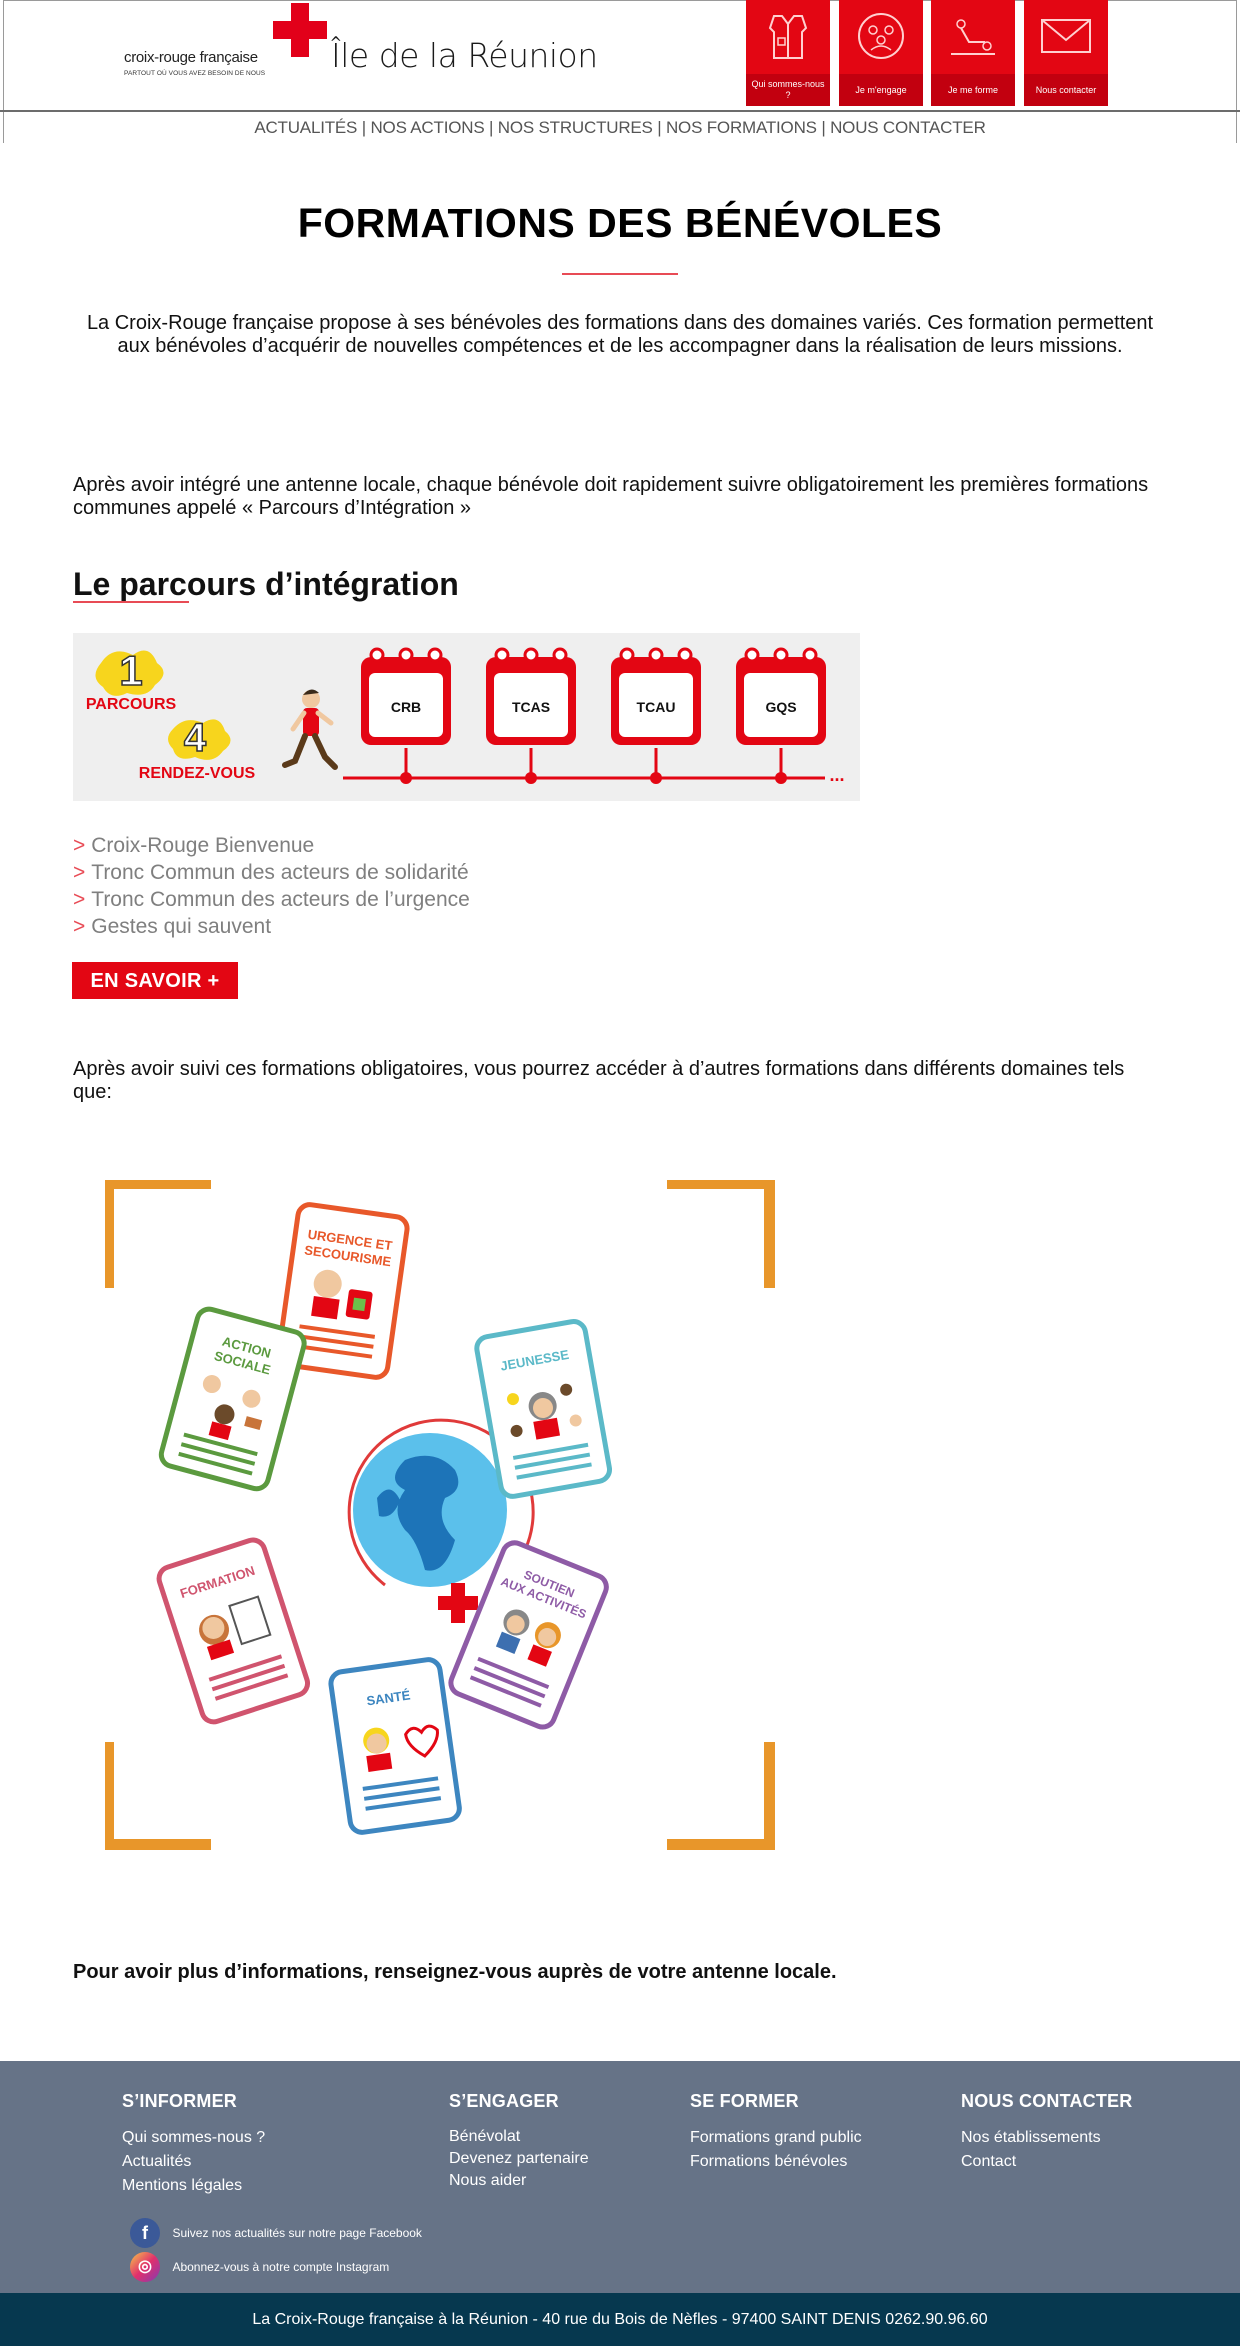  Describe the element at coordinates (193, 2162) in the screenshot. I see `footer-link: Actualités` at that location.